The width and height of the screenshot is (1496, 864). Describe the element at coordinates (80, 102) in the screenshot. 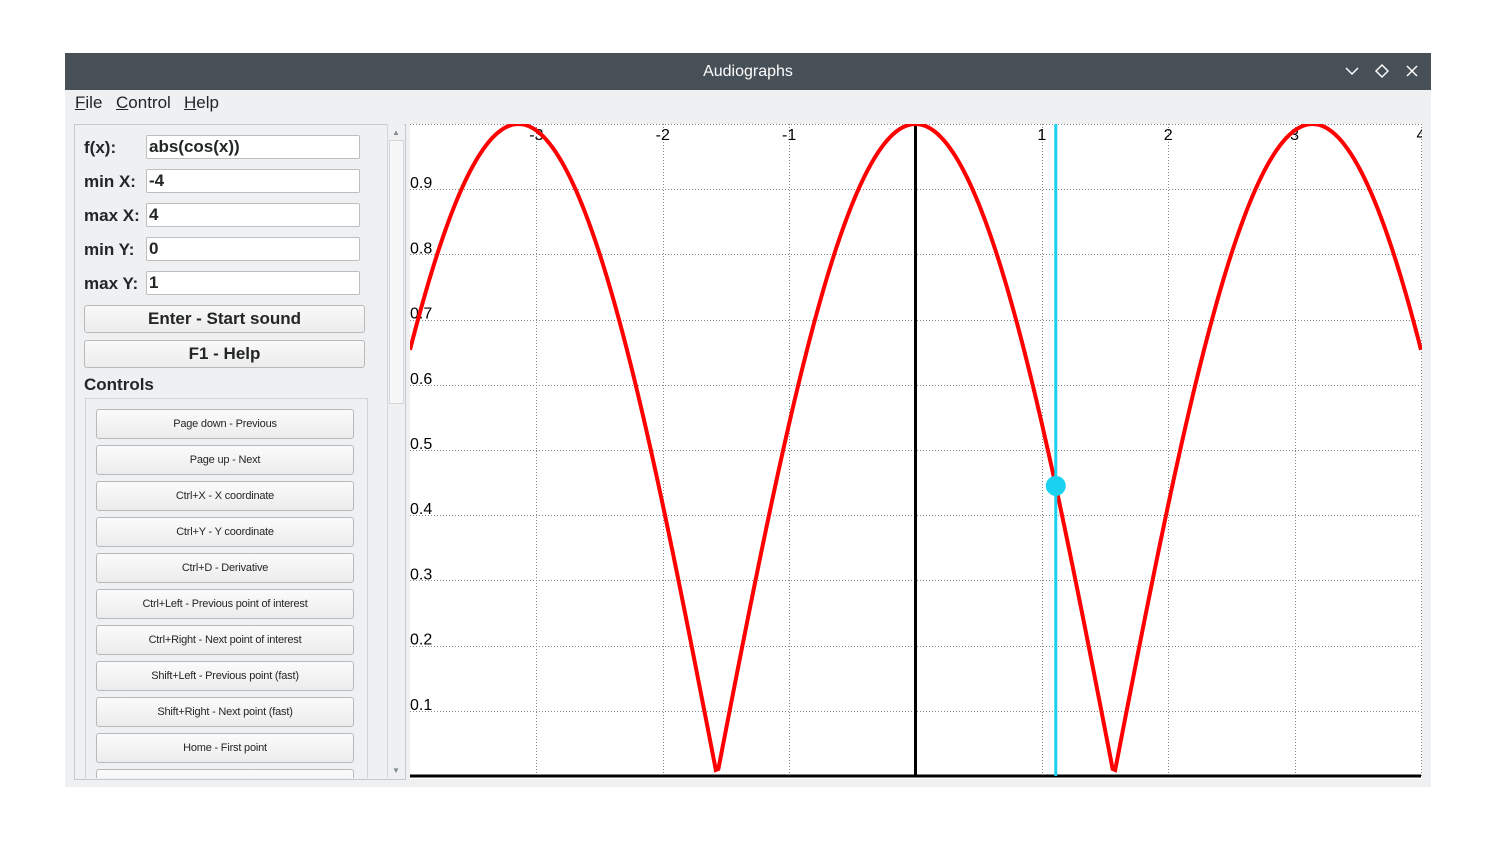

I see `menu-file-mnemonic: F` at that location.